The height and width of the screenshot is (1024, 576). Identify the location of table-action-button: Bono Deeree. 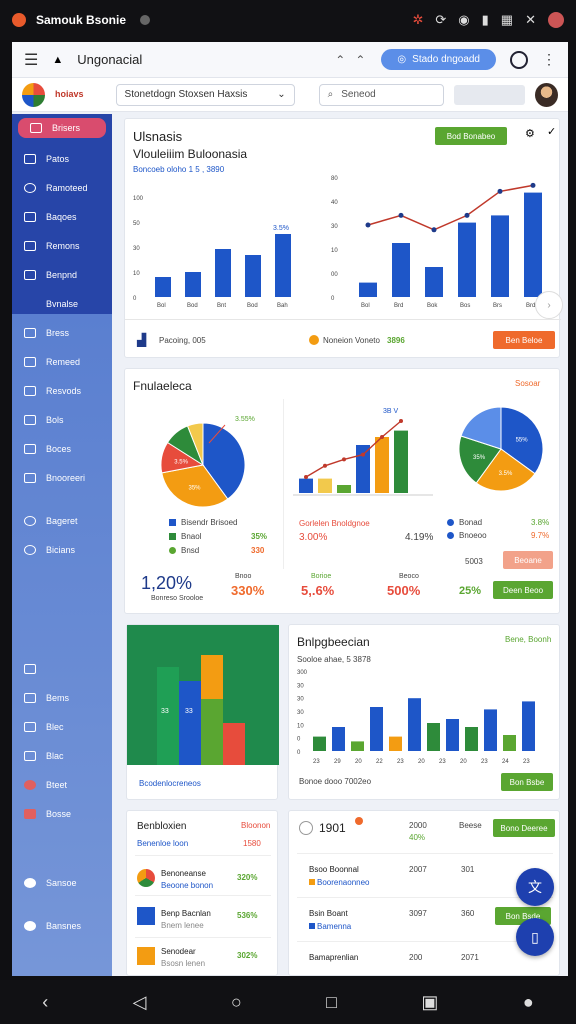
(524, 828).